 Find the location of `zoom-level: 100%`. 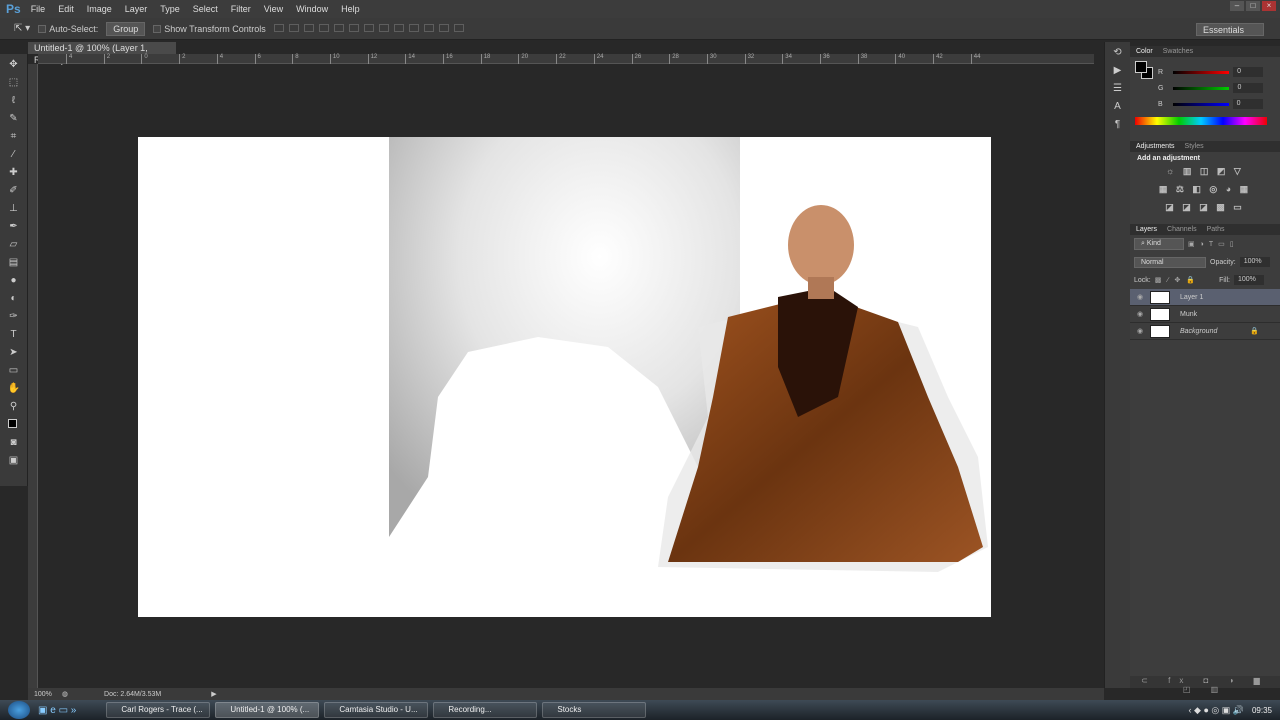

zoom-level: 100% is located at coordinates (43, 694).